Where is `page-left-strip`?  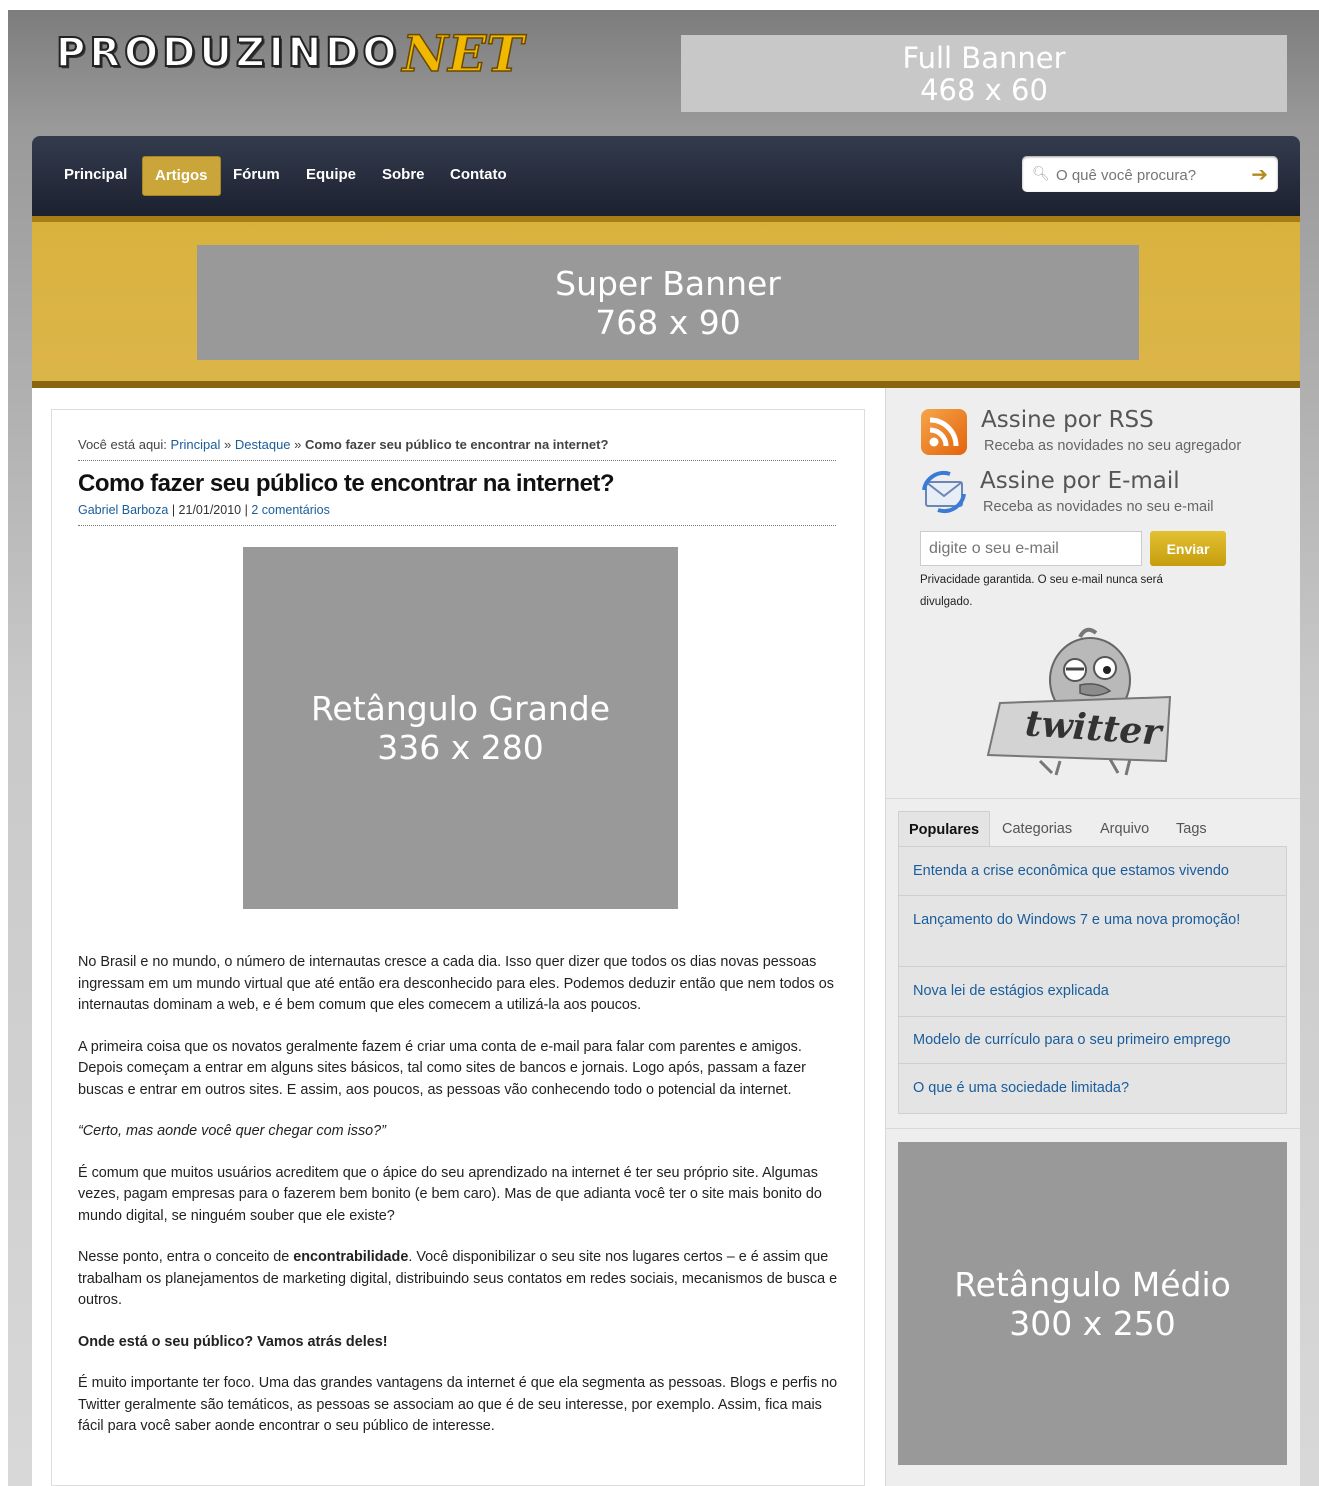 page-left-strip is located at coordinates (4, 743).